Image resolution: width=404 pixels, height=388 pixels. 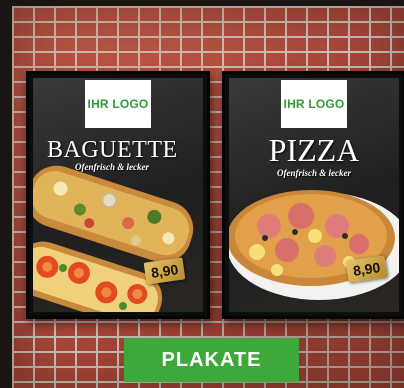 I want to click on poster-title: PIZZA, so click(x=314, y=150).